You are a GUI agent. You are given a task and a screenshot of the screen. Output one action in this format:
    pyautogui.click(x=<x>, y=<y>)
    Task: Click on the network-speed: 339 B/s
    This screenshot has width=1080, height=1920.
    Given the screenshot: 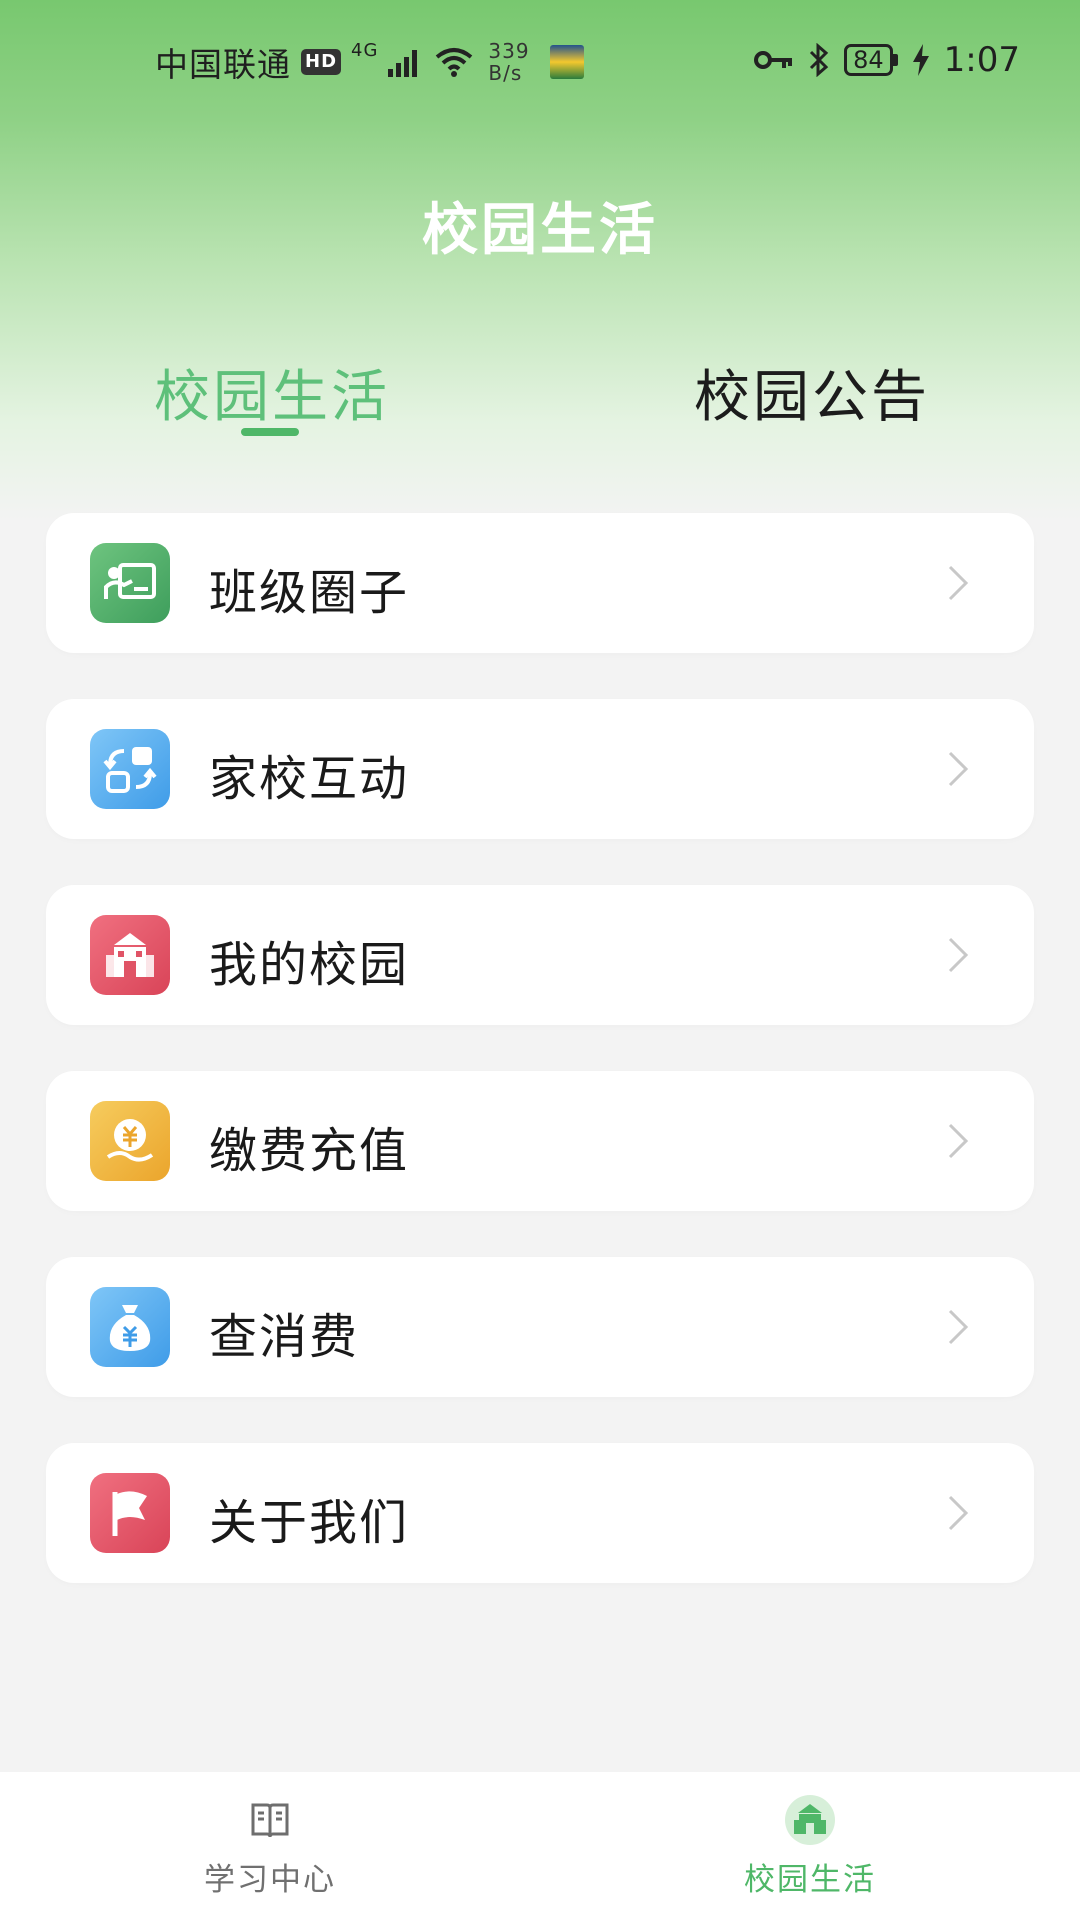 What is the action you would take?
    pyautogui.click(x=508, y=62)
    